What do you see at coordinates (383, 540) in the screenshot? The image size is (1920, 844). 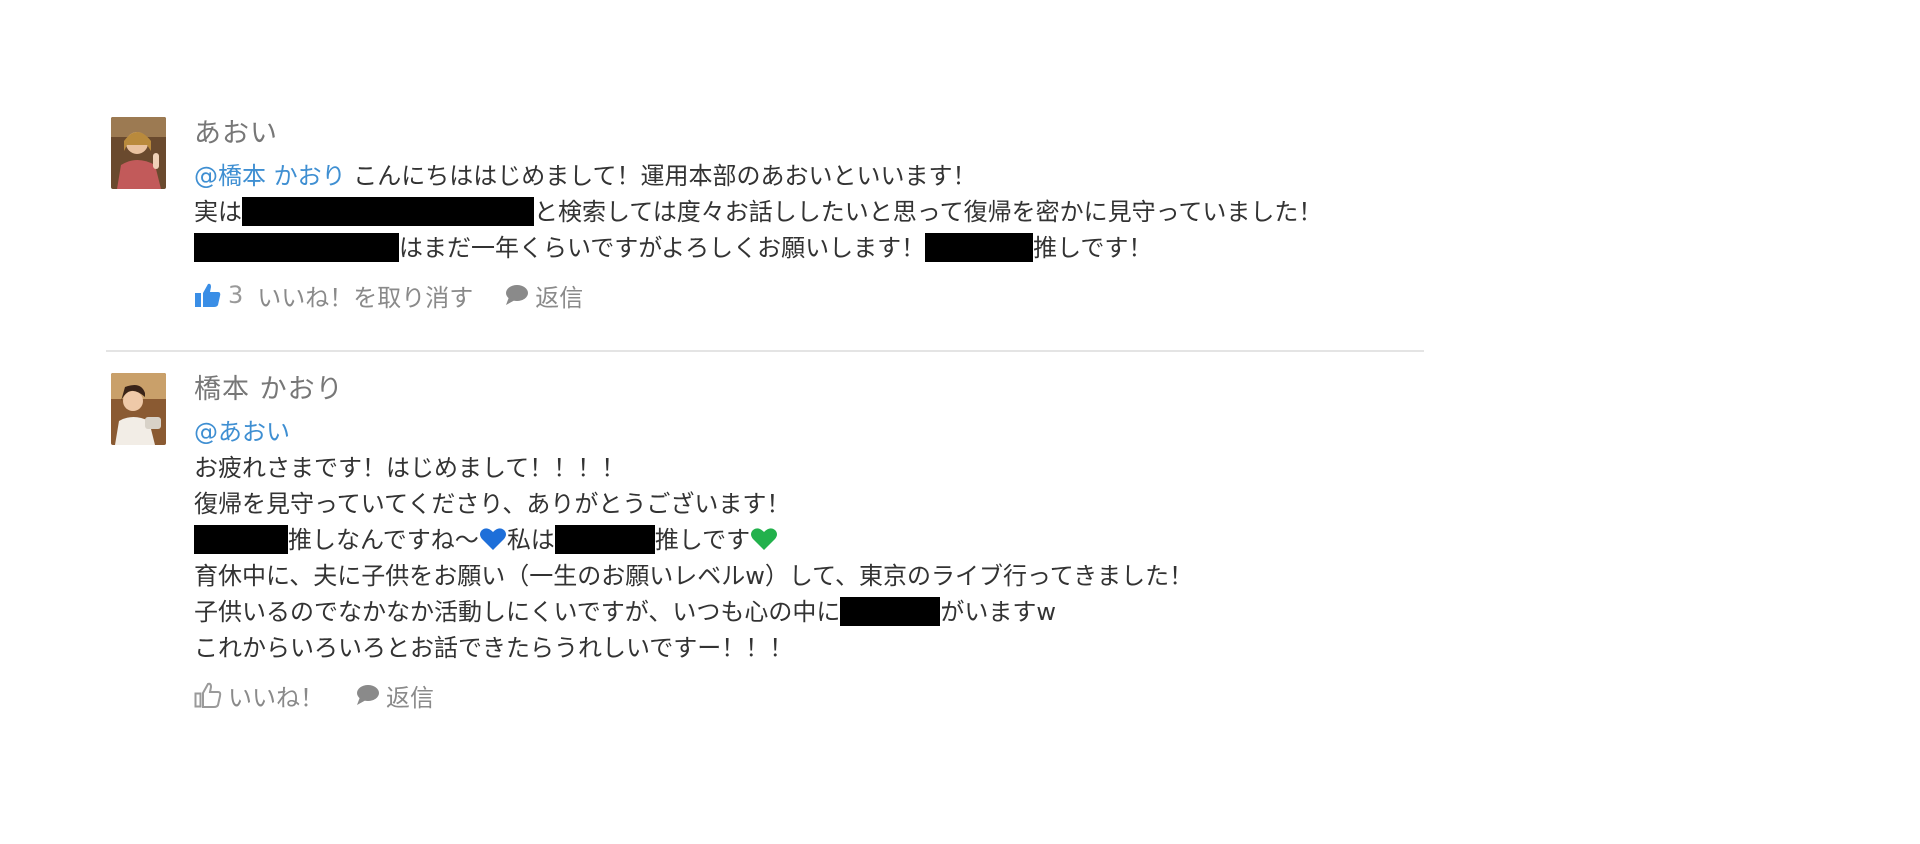 I see `comment-text: 推しなんですね～` at bounding box center [383, 540].